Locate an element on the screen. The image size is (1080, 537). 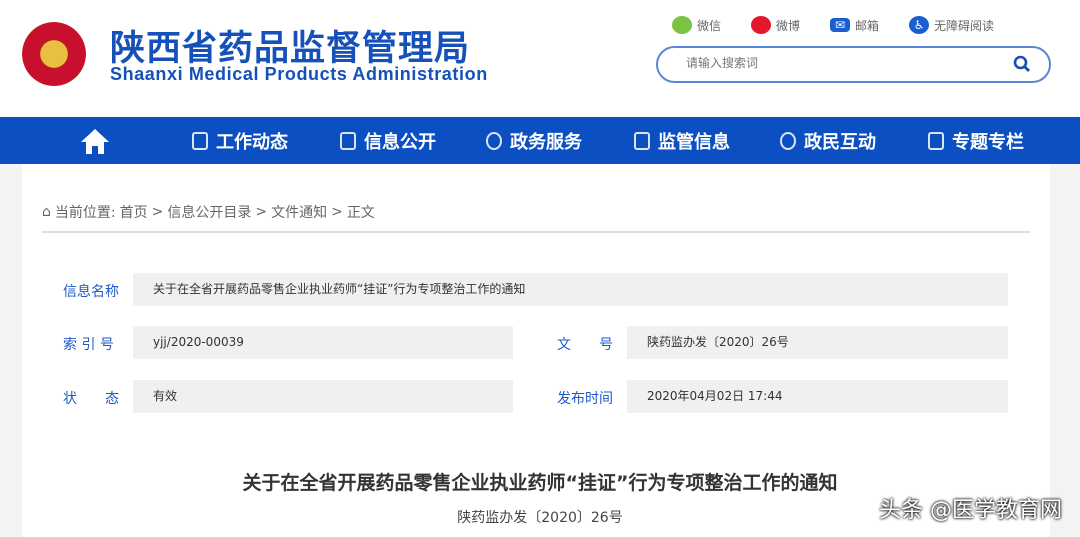
doc-number-label: 文 号 is located at coordinates (585, 345).